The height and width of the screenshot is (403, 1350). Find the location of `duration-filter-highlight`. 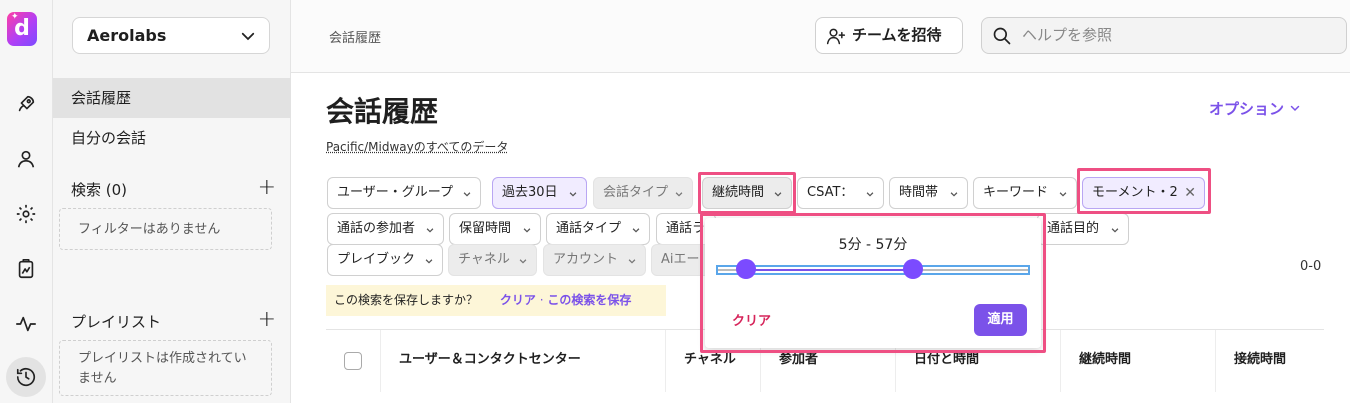

duration-filter-highlight is located at coordinates (747, 193).